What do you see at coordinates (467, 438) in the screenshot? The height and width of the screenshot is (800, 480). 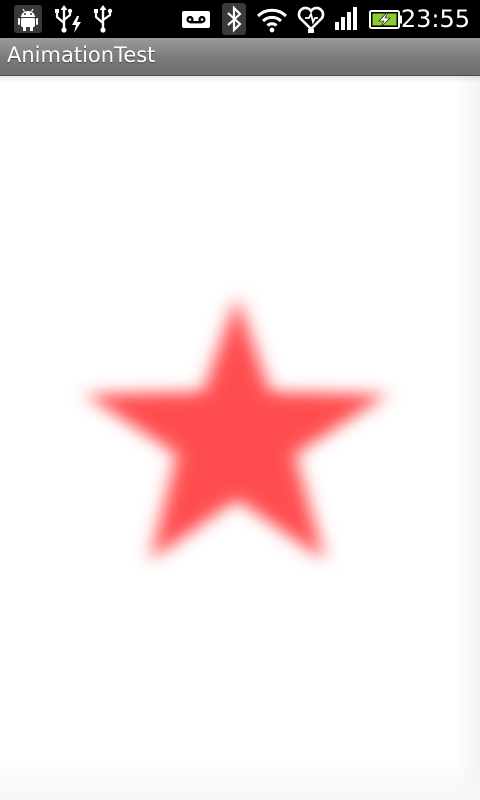 I see `edge-glow-right` at bounding box center [467, 438].